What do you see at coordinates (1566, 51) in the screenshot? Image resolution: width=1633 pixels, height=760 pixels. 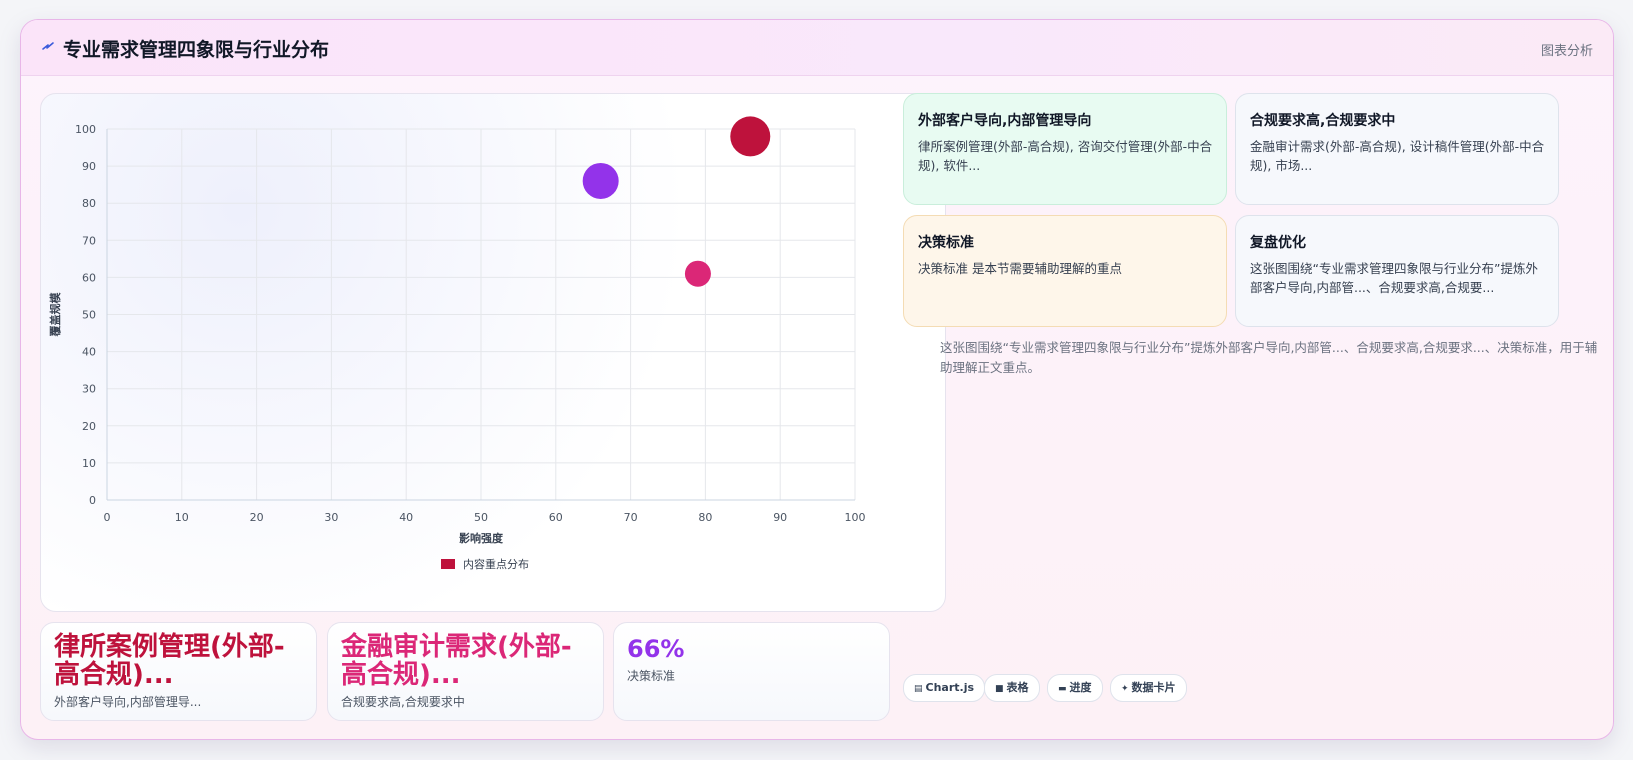 I see `chart-analysis-label: 图表分析` at bounding box center [1566, 51].